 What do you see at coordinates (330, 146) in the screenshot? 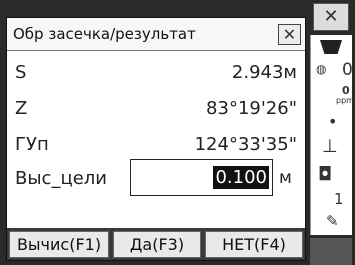
I see `tilt-icon: ⊥` at bounding box center [330, 146].